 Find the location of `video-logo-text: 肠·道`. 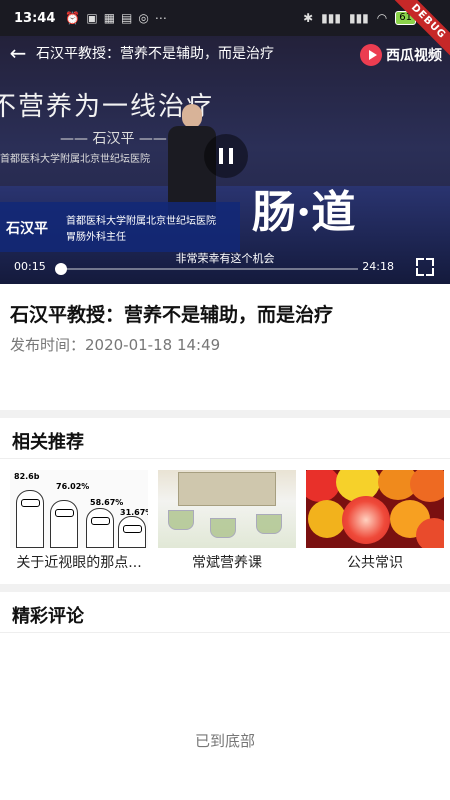

video-logo-text: 肠·道 is located at coordinates (304, 212).